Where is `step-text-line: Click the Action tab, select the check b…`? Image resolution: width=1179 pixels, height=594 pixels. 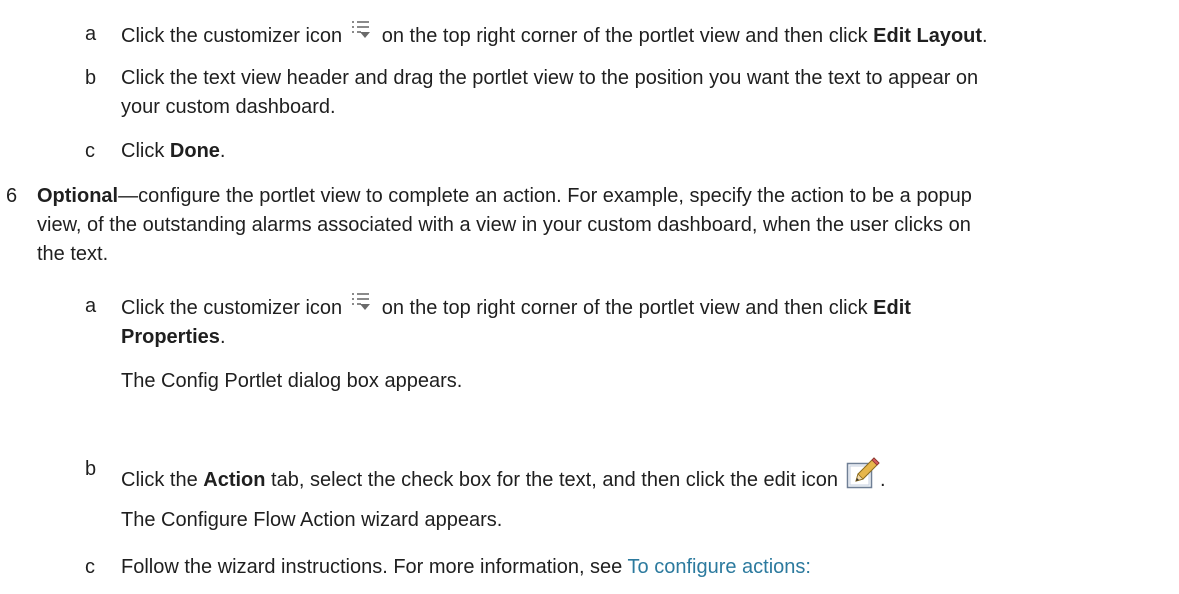 step-text-line: Click the Action tab, select the check b… is located at coordinates (646, 475).